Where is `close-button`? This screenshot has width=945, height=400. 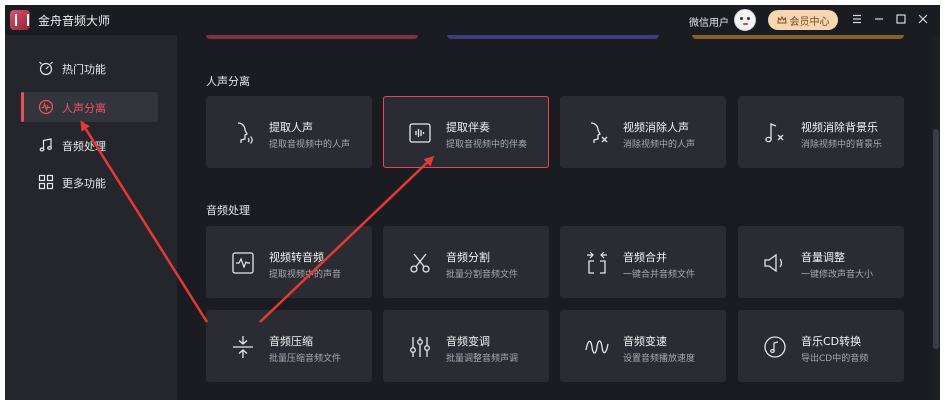 close-button is located at coordinates (923, 19).